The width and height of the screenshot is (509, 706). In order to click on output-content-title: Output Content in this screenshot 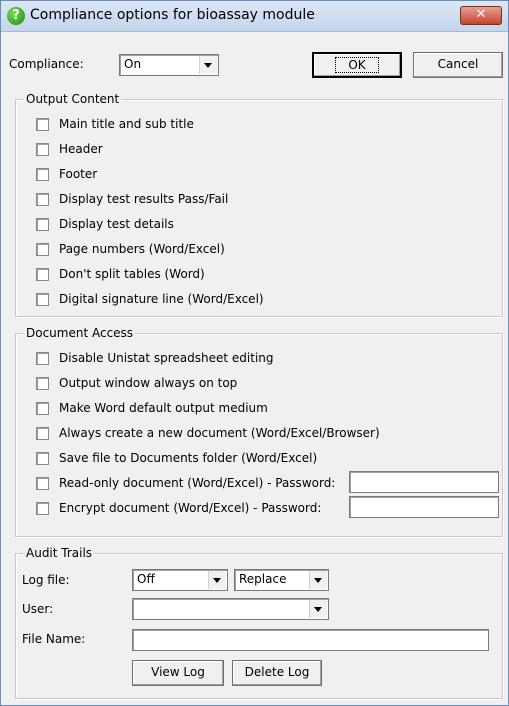, I will do `click(73, 99)`.